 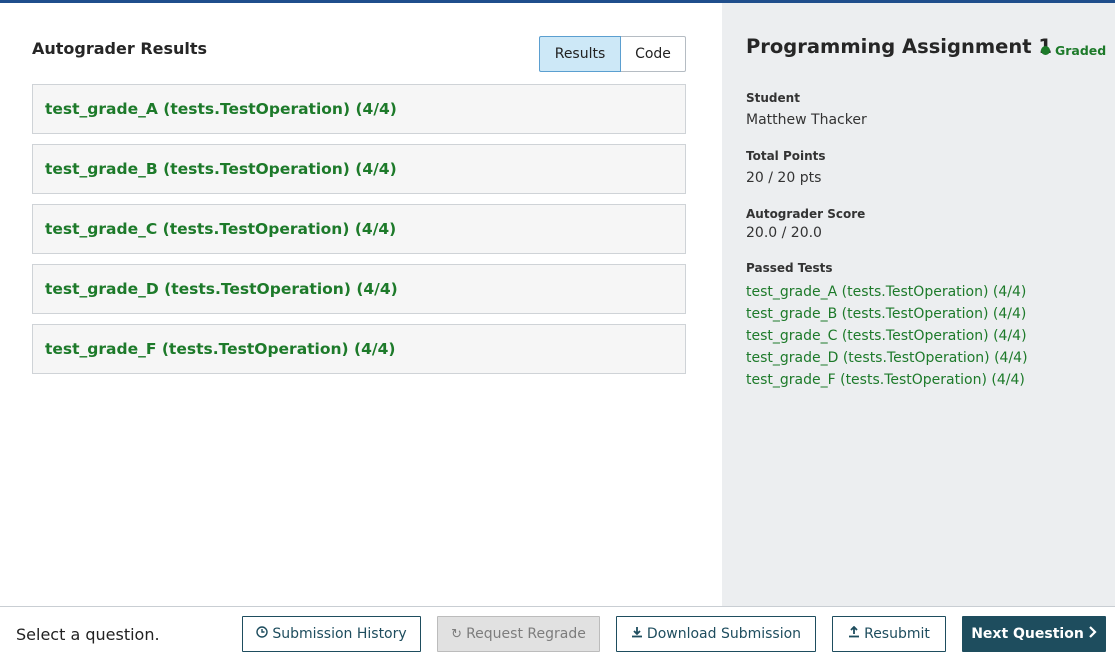 I want to click on test-result-label: test_grade_F (tests.TestOperation) (4/4), so click(x=220, y=349).